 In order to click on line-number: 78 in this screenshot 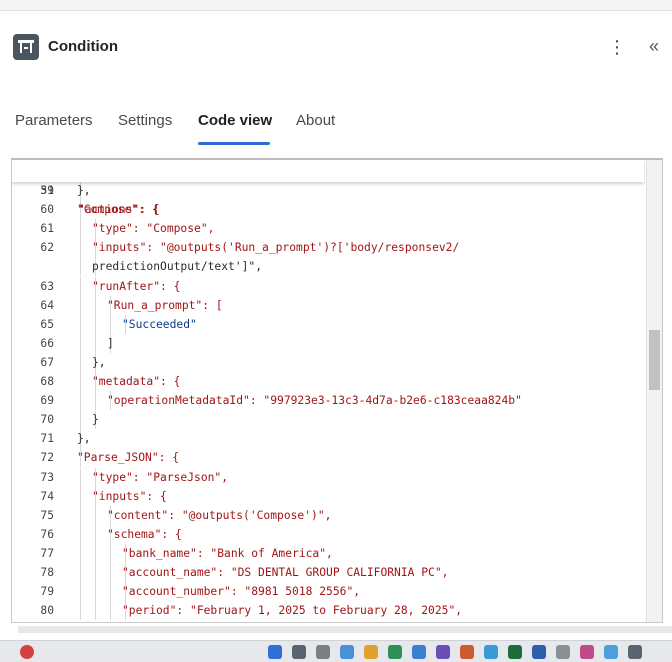, I will do `click(47, 572)`.